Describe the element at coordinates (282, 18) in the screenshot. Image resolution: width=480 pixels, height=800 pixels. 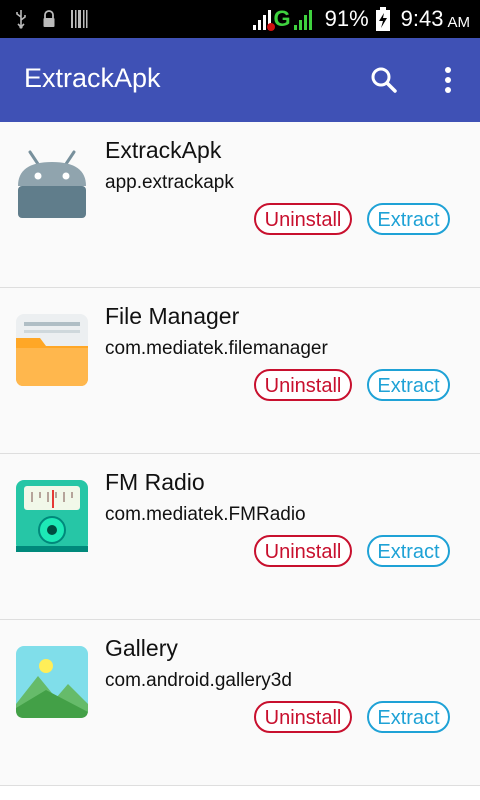
I see `network-type: G` at that location.